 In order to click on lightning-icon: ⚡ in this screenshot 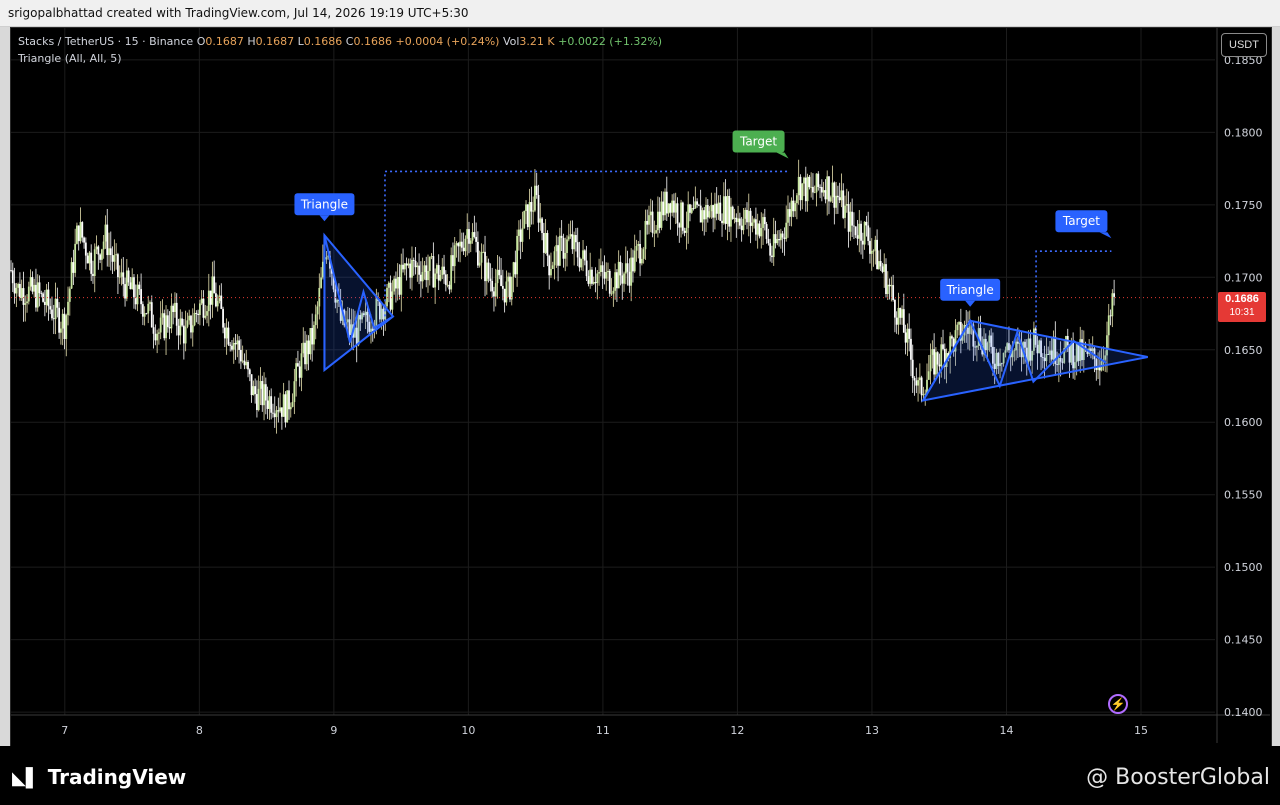, I will do `click(1118, 704)`.